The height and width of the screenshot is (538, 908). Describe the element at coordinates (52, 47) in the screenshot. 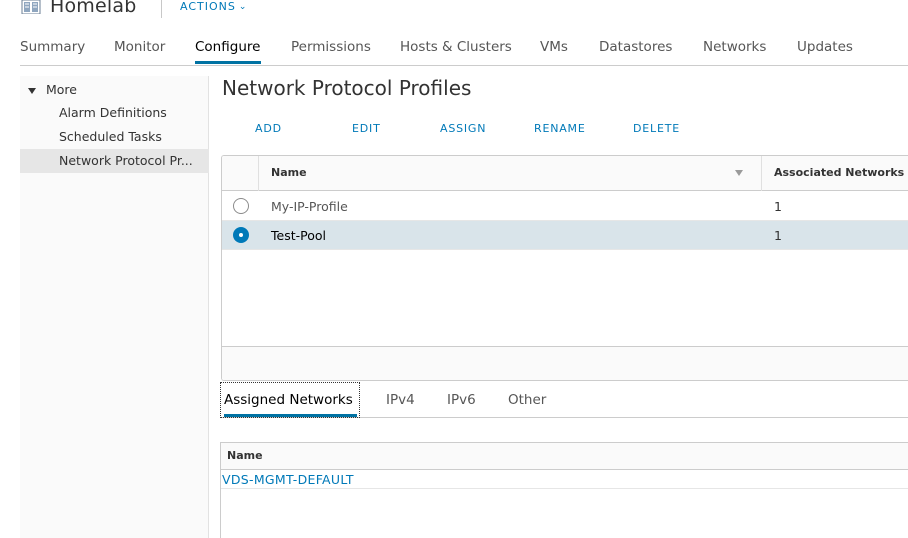

I see `tab-summary: Summary` at that location.